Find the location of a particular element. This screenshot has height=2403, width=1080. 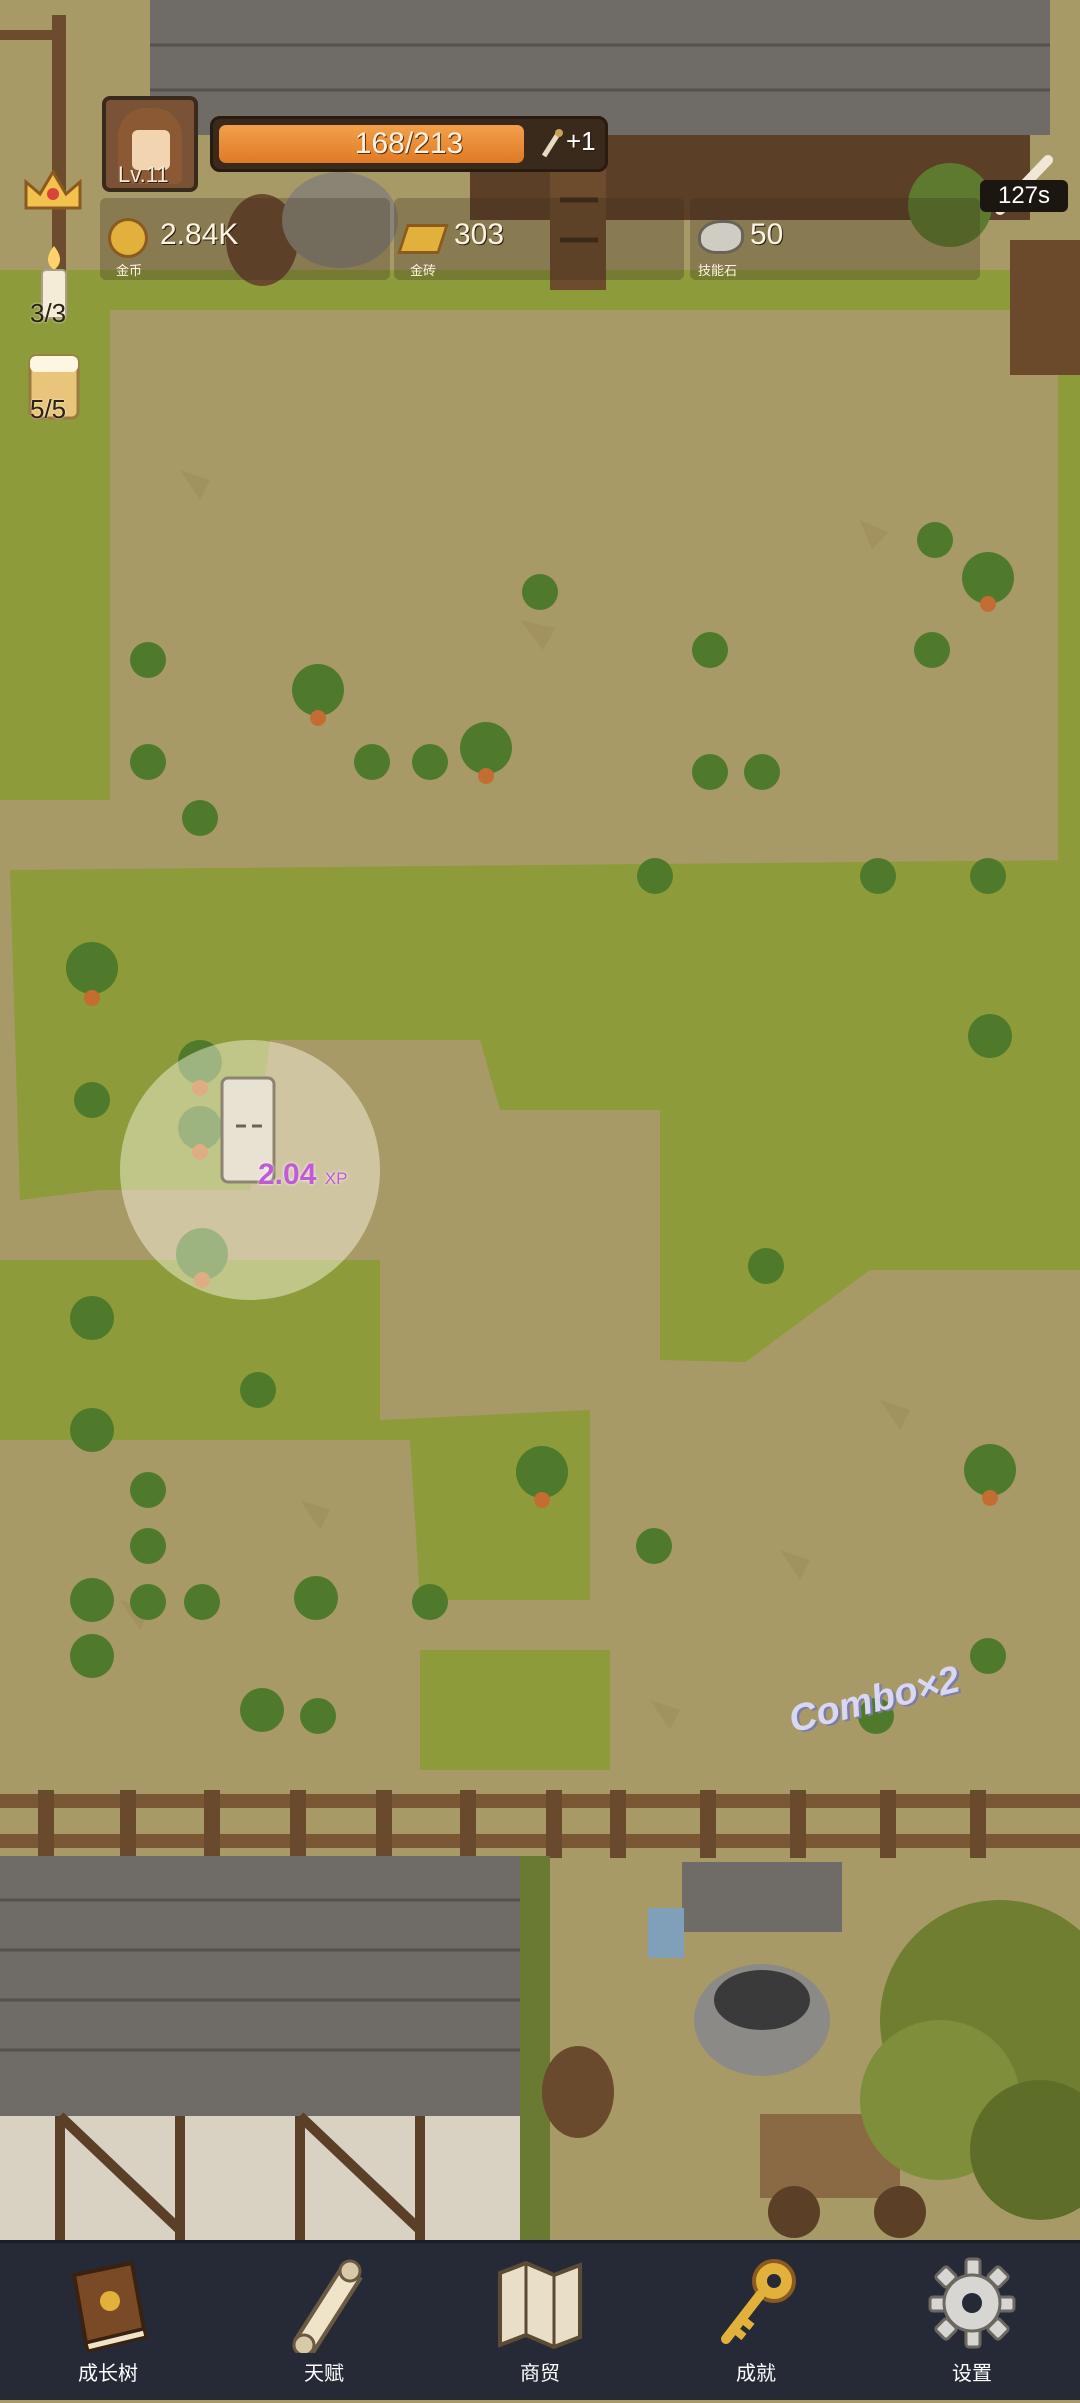

nav-label-growth-tree: 成长树 is located at coordinates (108, 2374).